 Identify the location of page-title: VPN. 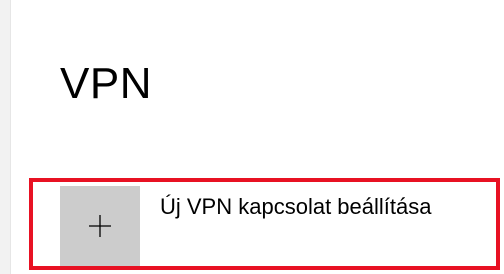
(106, 83).